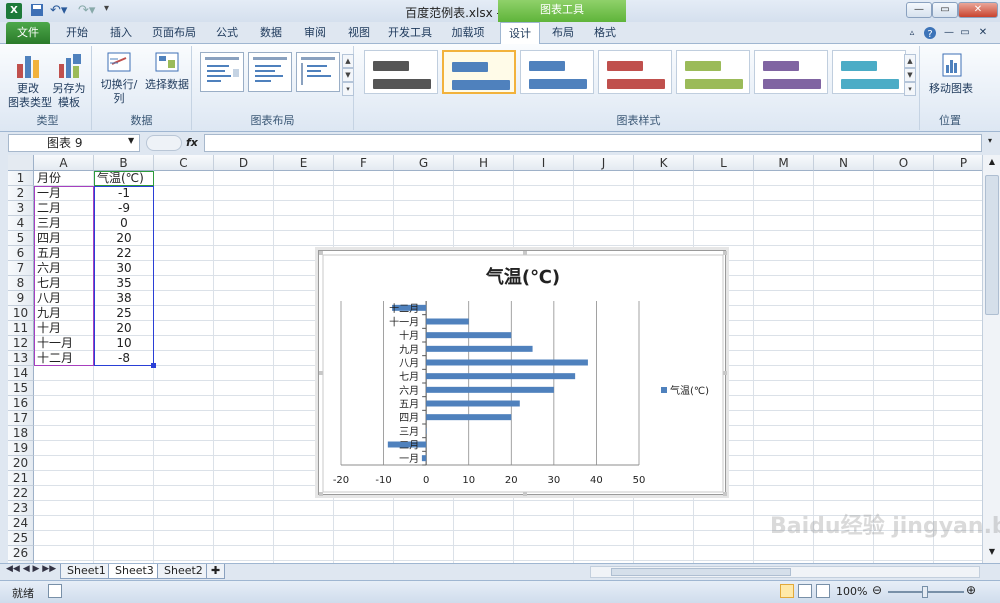  I want to click on row-header-9: 9, so click(21, 298).